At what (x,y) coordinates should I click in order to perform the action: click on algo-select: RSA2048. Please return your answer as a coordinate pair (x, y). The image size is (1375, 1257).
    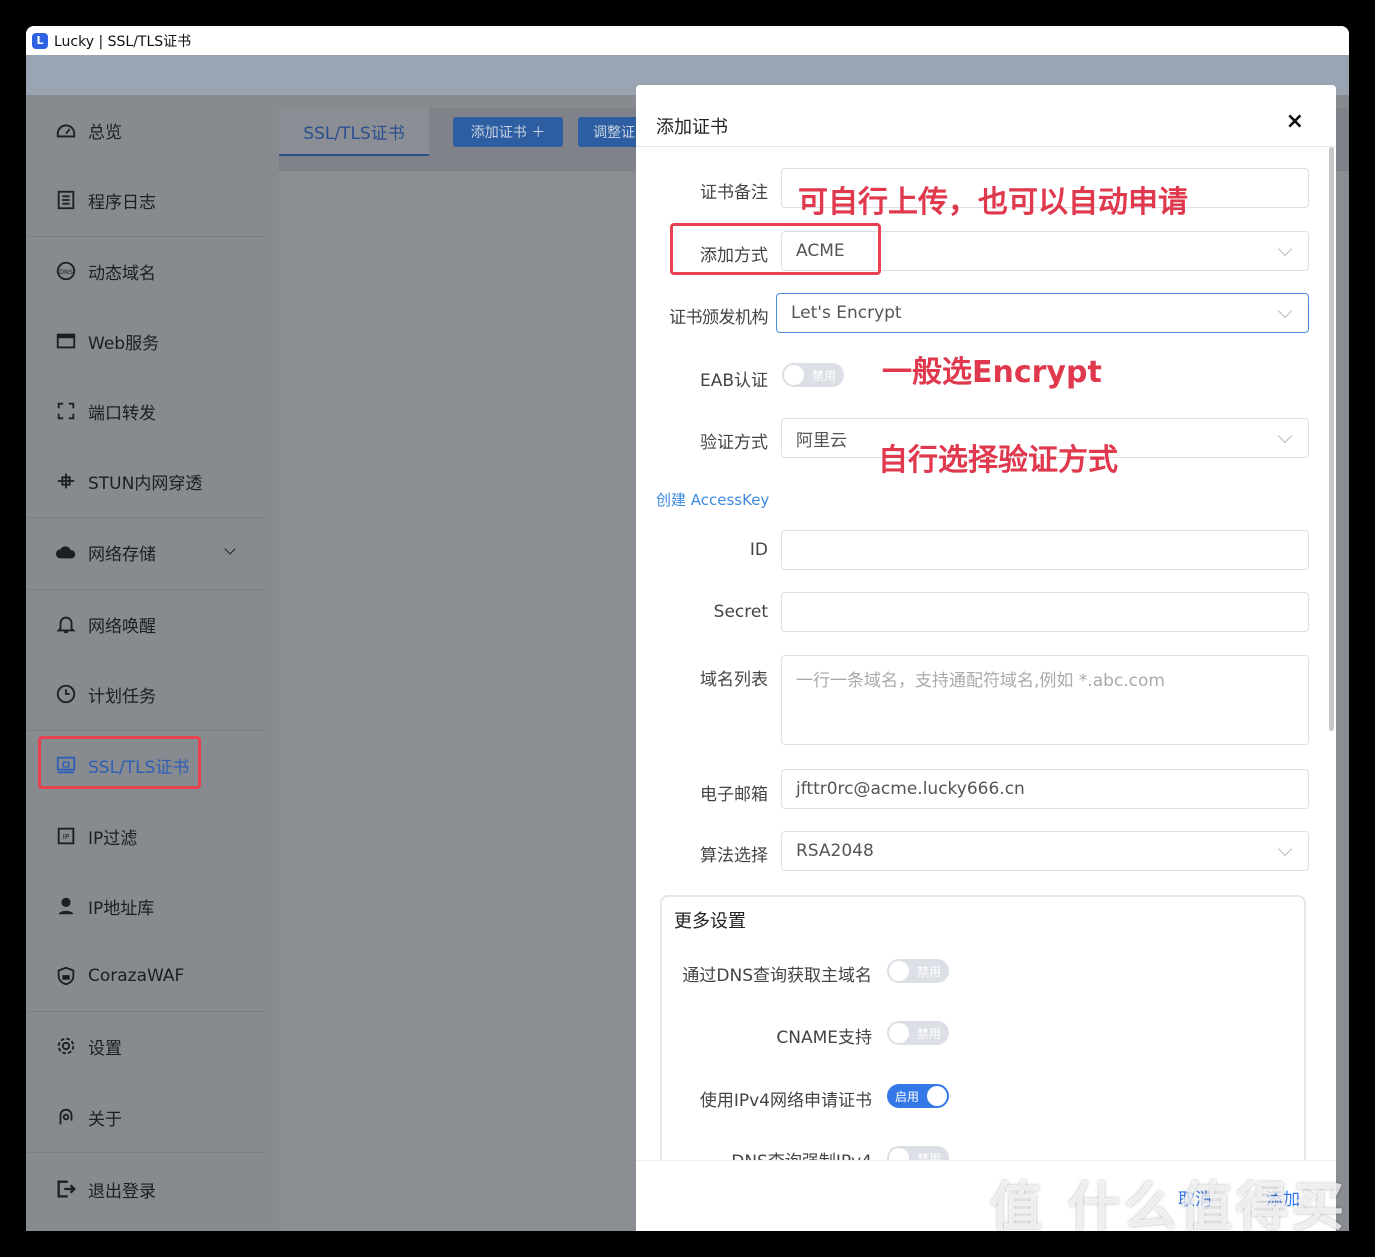
    Looking at the image, I should click on (1045, 851).